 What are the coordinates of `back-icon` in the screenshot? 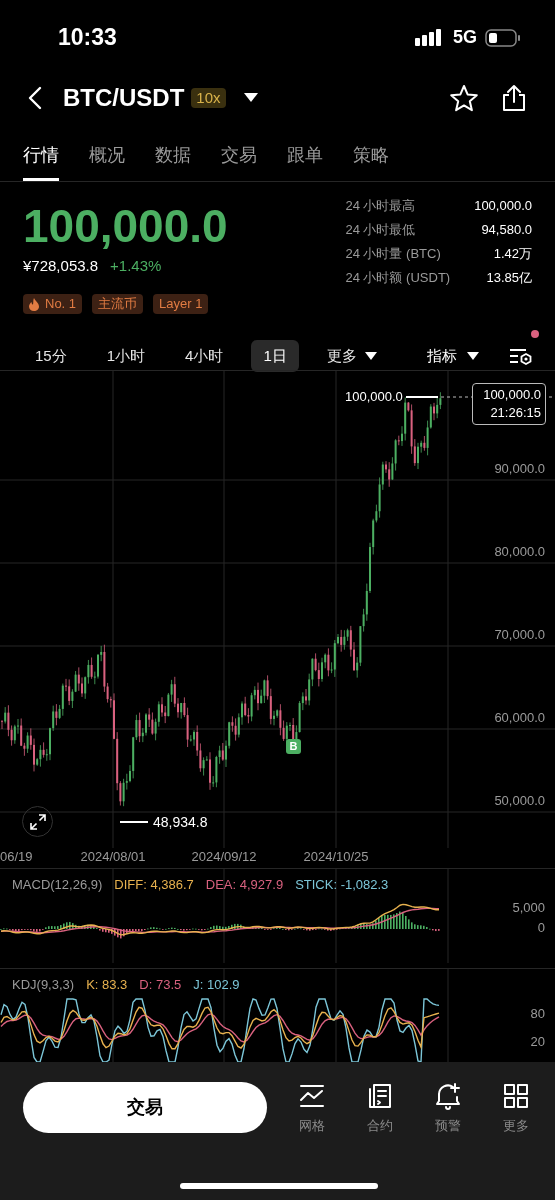 It's located at (35, 97).